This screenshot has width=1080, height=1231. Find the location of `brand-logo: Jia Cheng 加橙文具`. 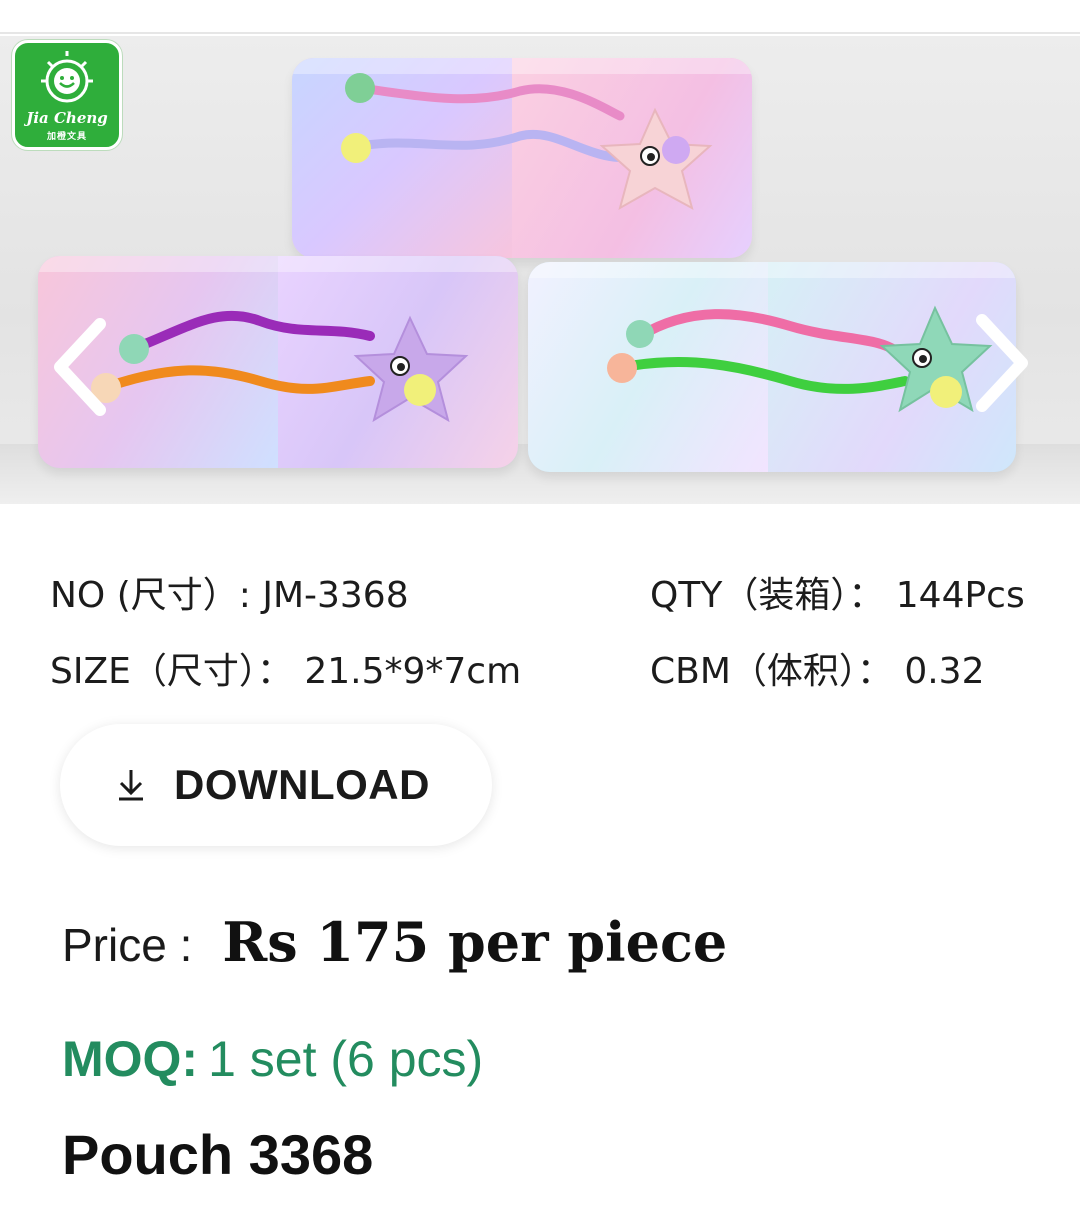

brand-logo: Jia Cheng 加橙文具 is located at coordinates (67, 95).